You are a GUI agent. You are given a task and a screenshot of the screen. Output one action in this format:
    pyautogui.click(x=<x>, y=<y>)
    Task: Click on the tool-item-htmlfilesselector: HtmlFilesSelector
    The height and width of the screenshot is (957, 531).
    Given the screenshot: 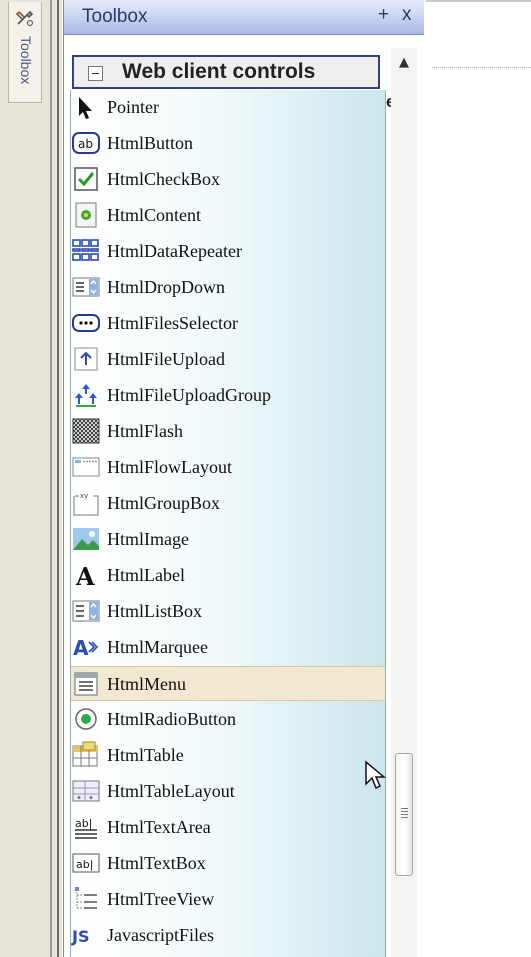 What is the action you would take?
    pyautogui.click(x=228, y=323)
    